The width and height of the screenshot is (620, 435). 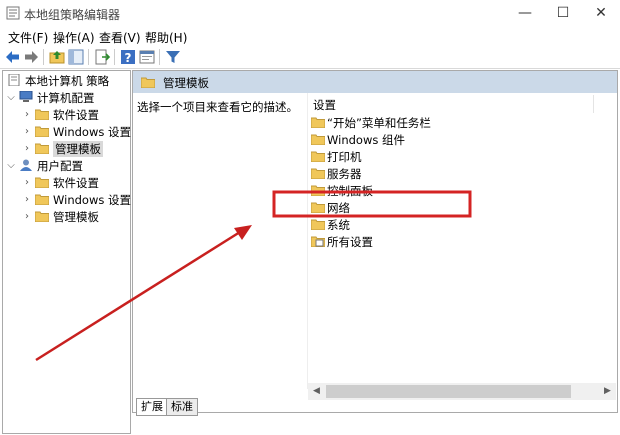 What do you see at coordinates (607, 391) in the screenshot?
I see `scroll-right-icon: ▶` at bounding box center [607, 391].